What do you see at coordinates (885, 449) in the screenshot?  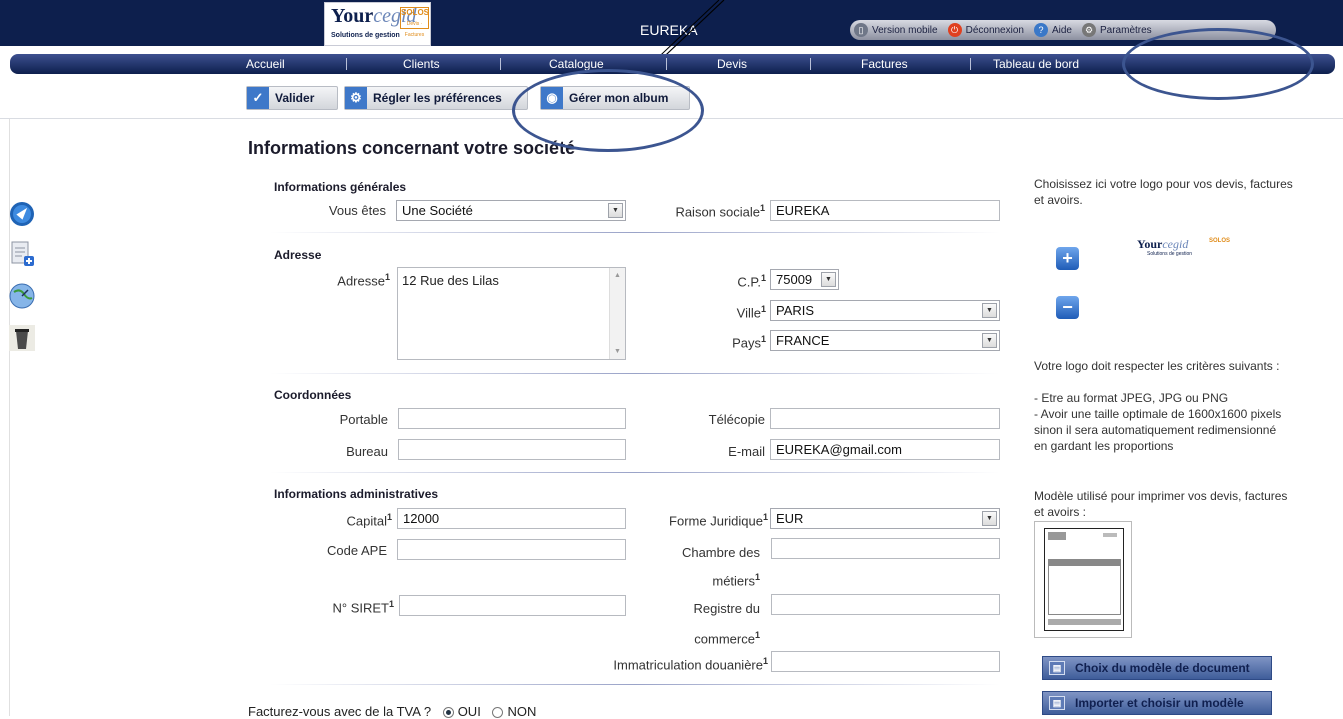 I see `email-input: EUREKA@gmail.com` at bounding box center [885, 449].